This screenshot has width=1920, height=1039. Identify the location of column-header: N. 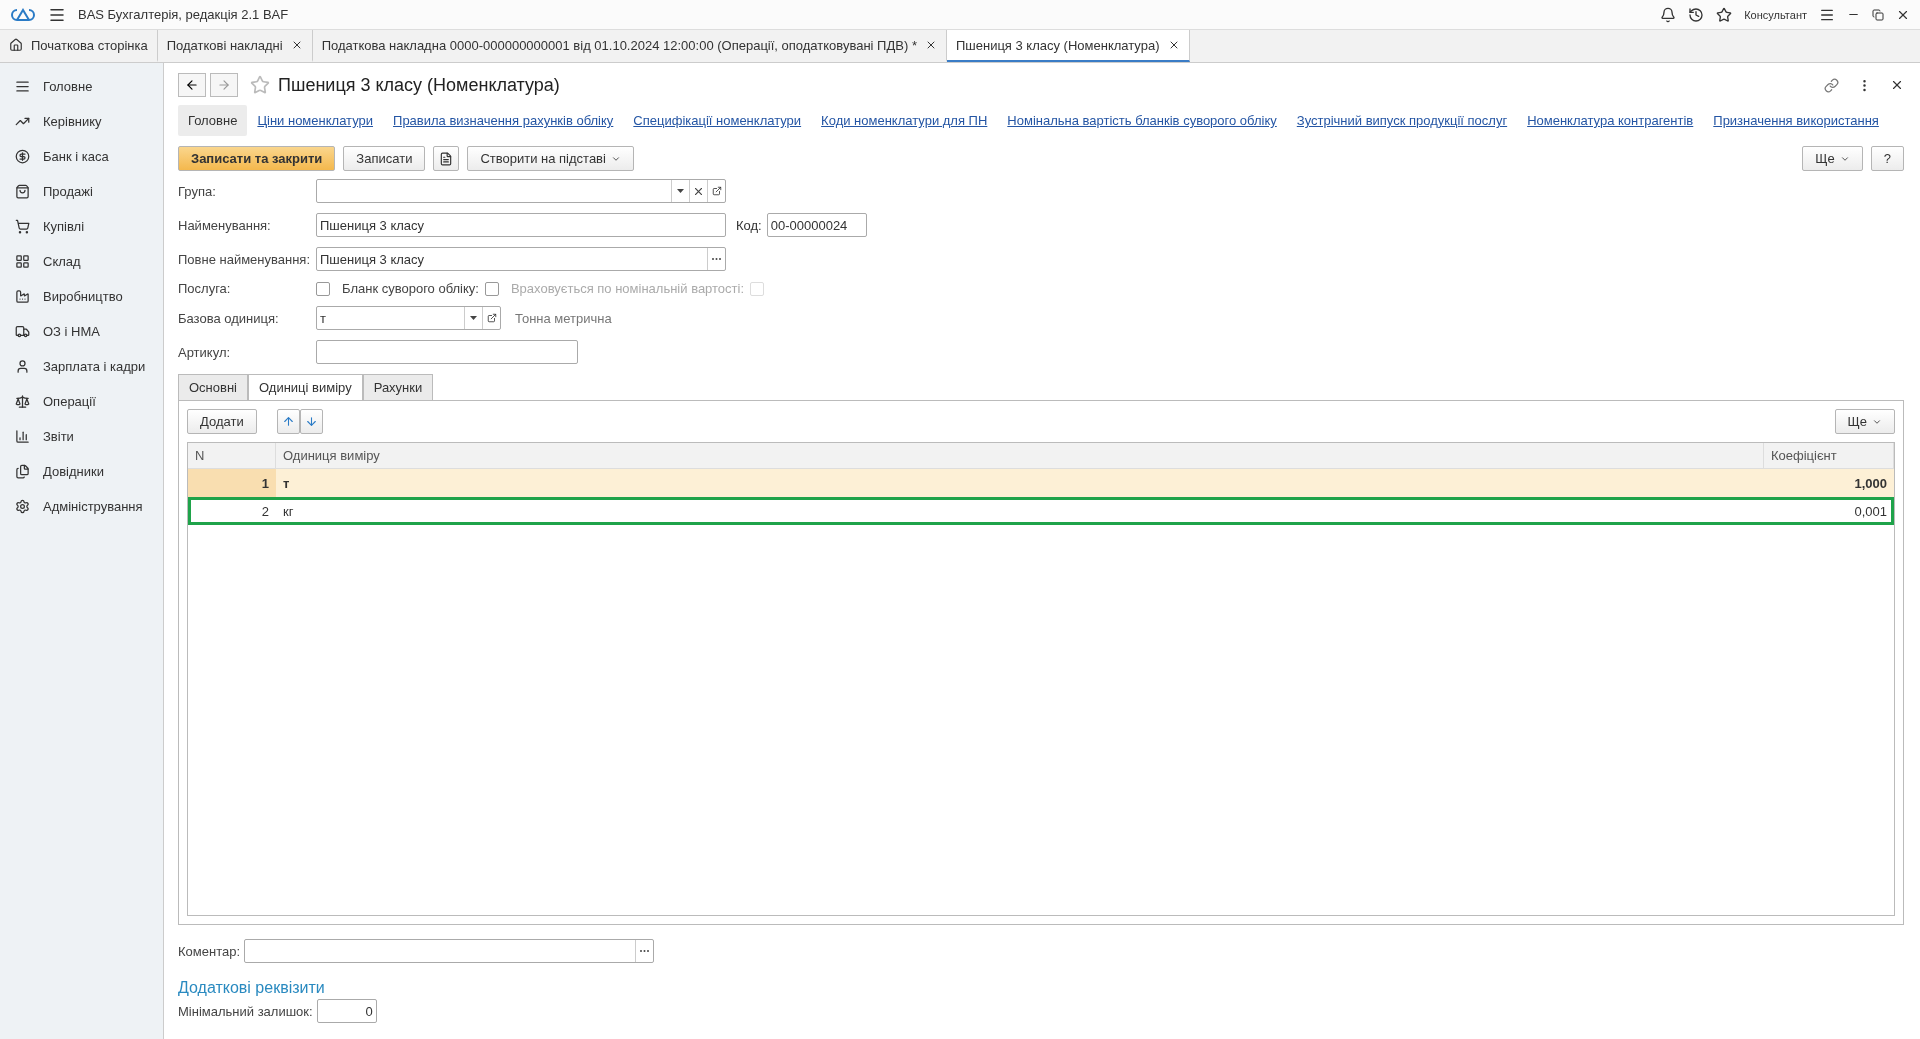
(232, 455).